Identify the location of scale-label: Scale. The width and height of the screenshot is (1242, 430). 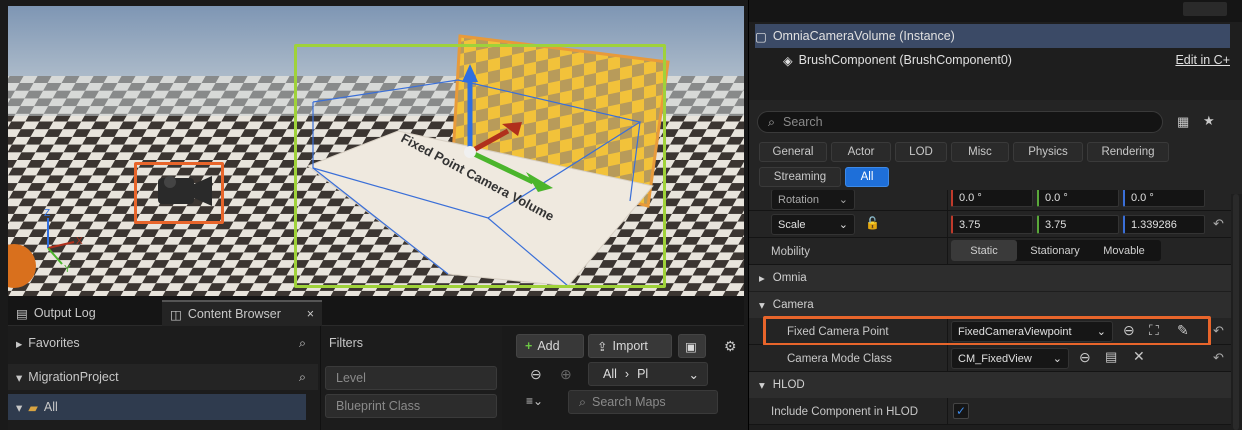
(792, 224).